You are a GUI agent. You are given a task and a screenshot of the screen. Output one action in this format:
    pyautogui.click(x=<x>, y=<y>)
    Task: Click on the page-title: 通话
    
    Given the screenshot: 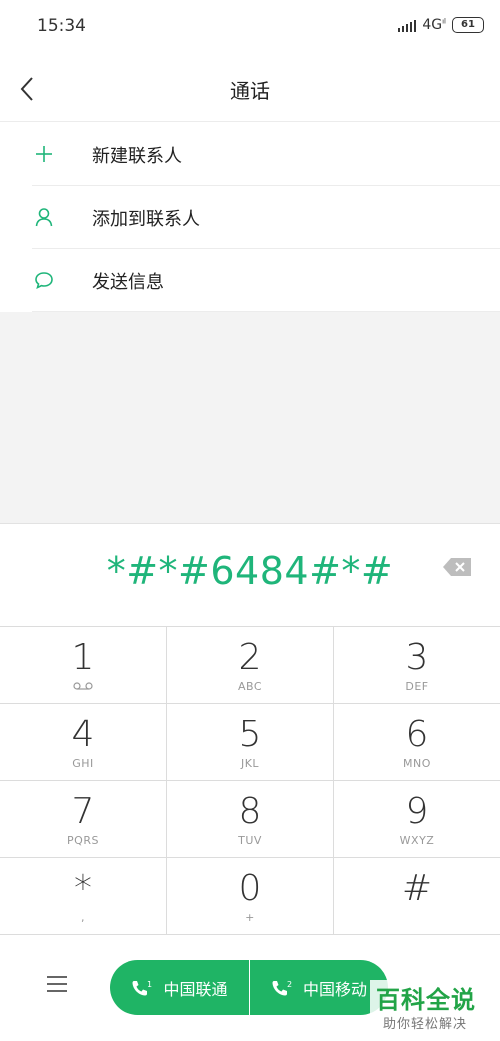 What is the action you would take?
    pyautogui.click(x=250, y=91)
    